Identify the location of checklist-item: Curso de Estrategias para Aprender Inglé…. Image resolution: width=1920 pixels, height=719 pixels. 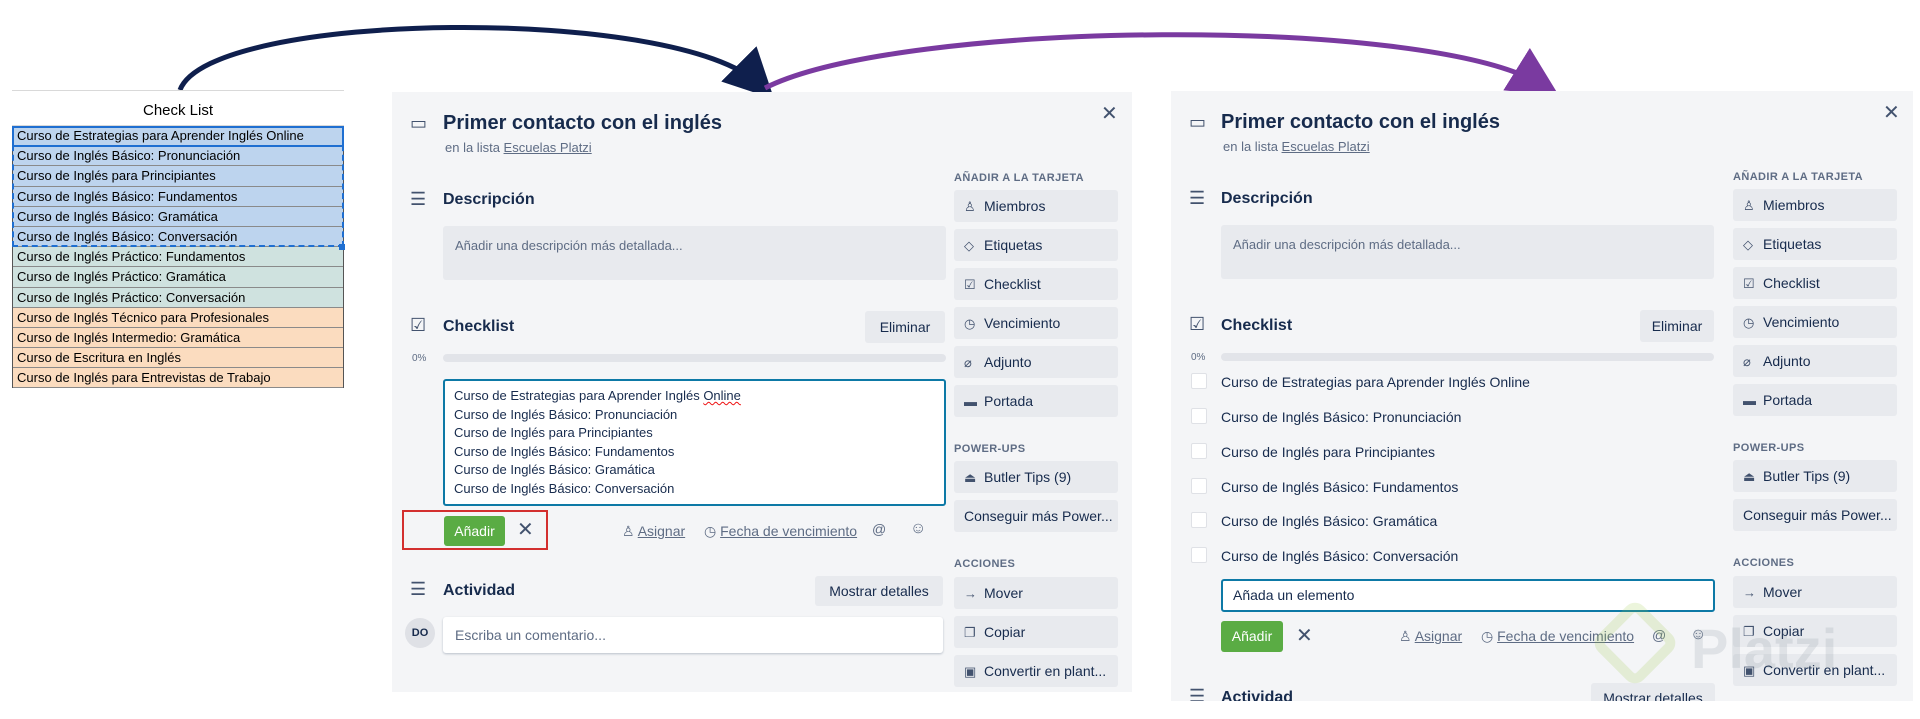
(1375, 382).